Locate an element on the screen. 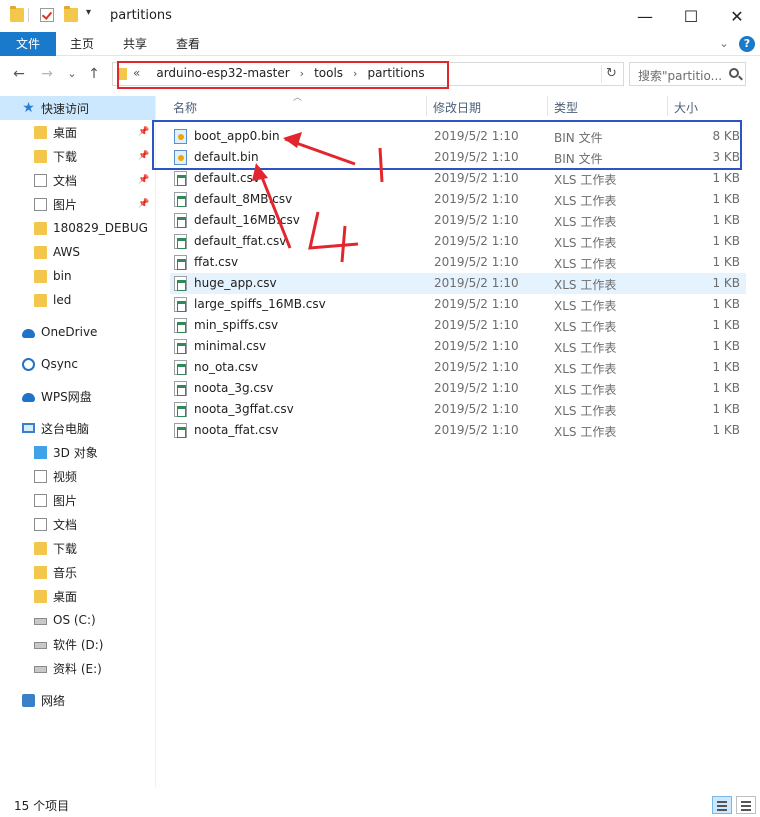 The height and width of the screenshot is (817, 760). column-date: 修改日期 is located at coordinates (457, 107).